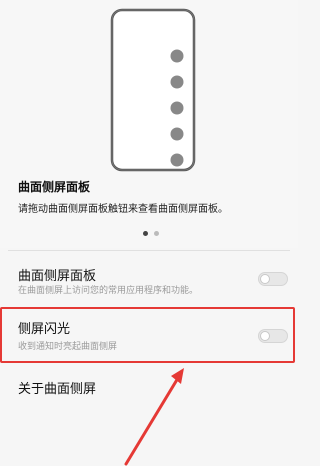 This screenshot has height=466, width=320. I want to click on edge-lighting-toggle, so click(273, 336).